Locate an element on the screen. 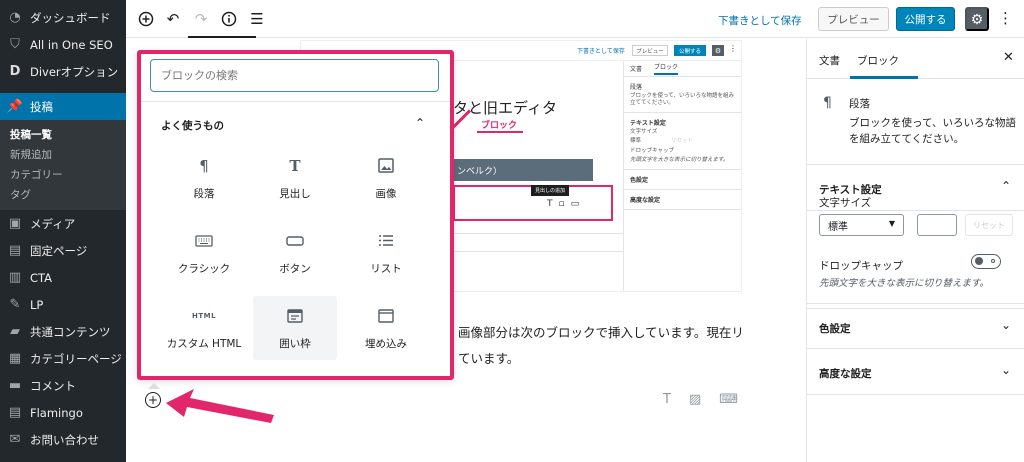 Image resolution: width=1024 pixels, height=462 pixels. chevron-down-icon: ⌄ is located at coordinates (1006, 370).